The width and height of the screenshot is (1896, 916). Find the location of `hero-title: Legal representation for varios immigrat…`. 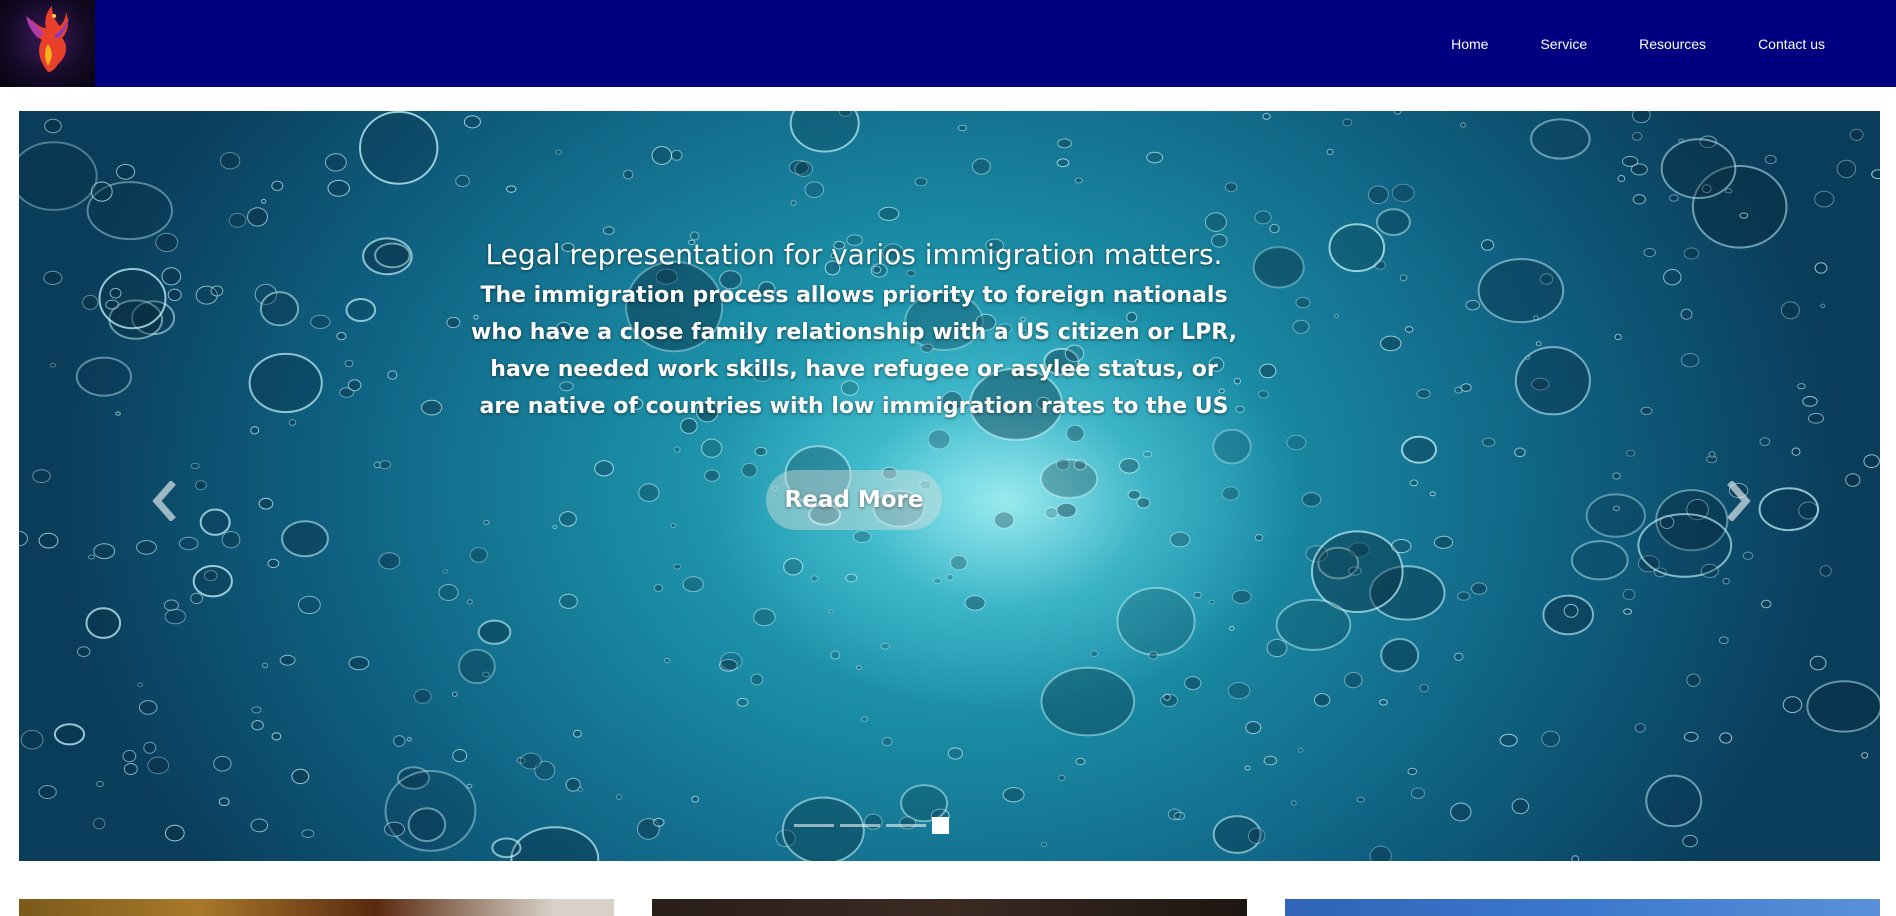

hero-title: Legal representation for varios immigrat… is located at coordinates (854, 254).